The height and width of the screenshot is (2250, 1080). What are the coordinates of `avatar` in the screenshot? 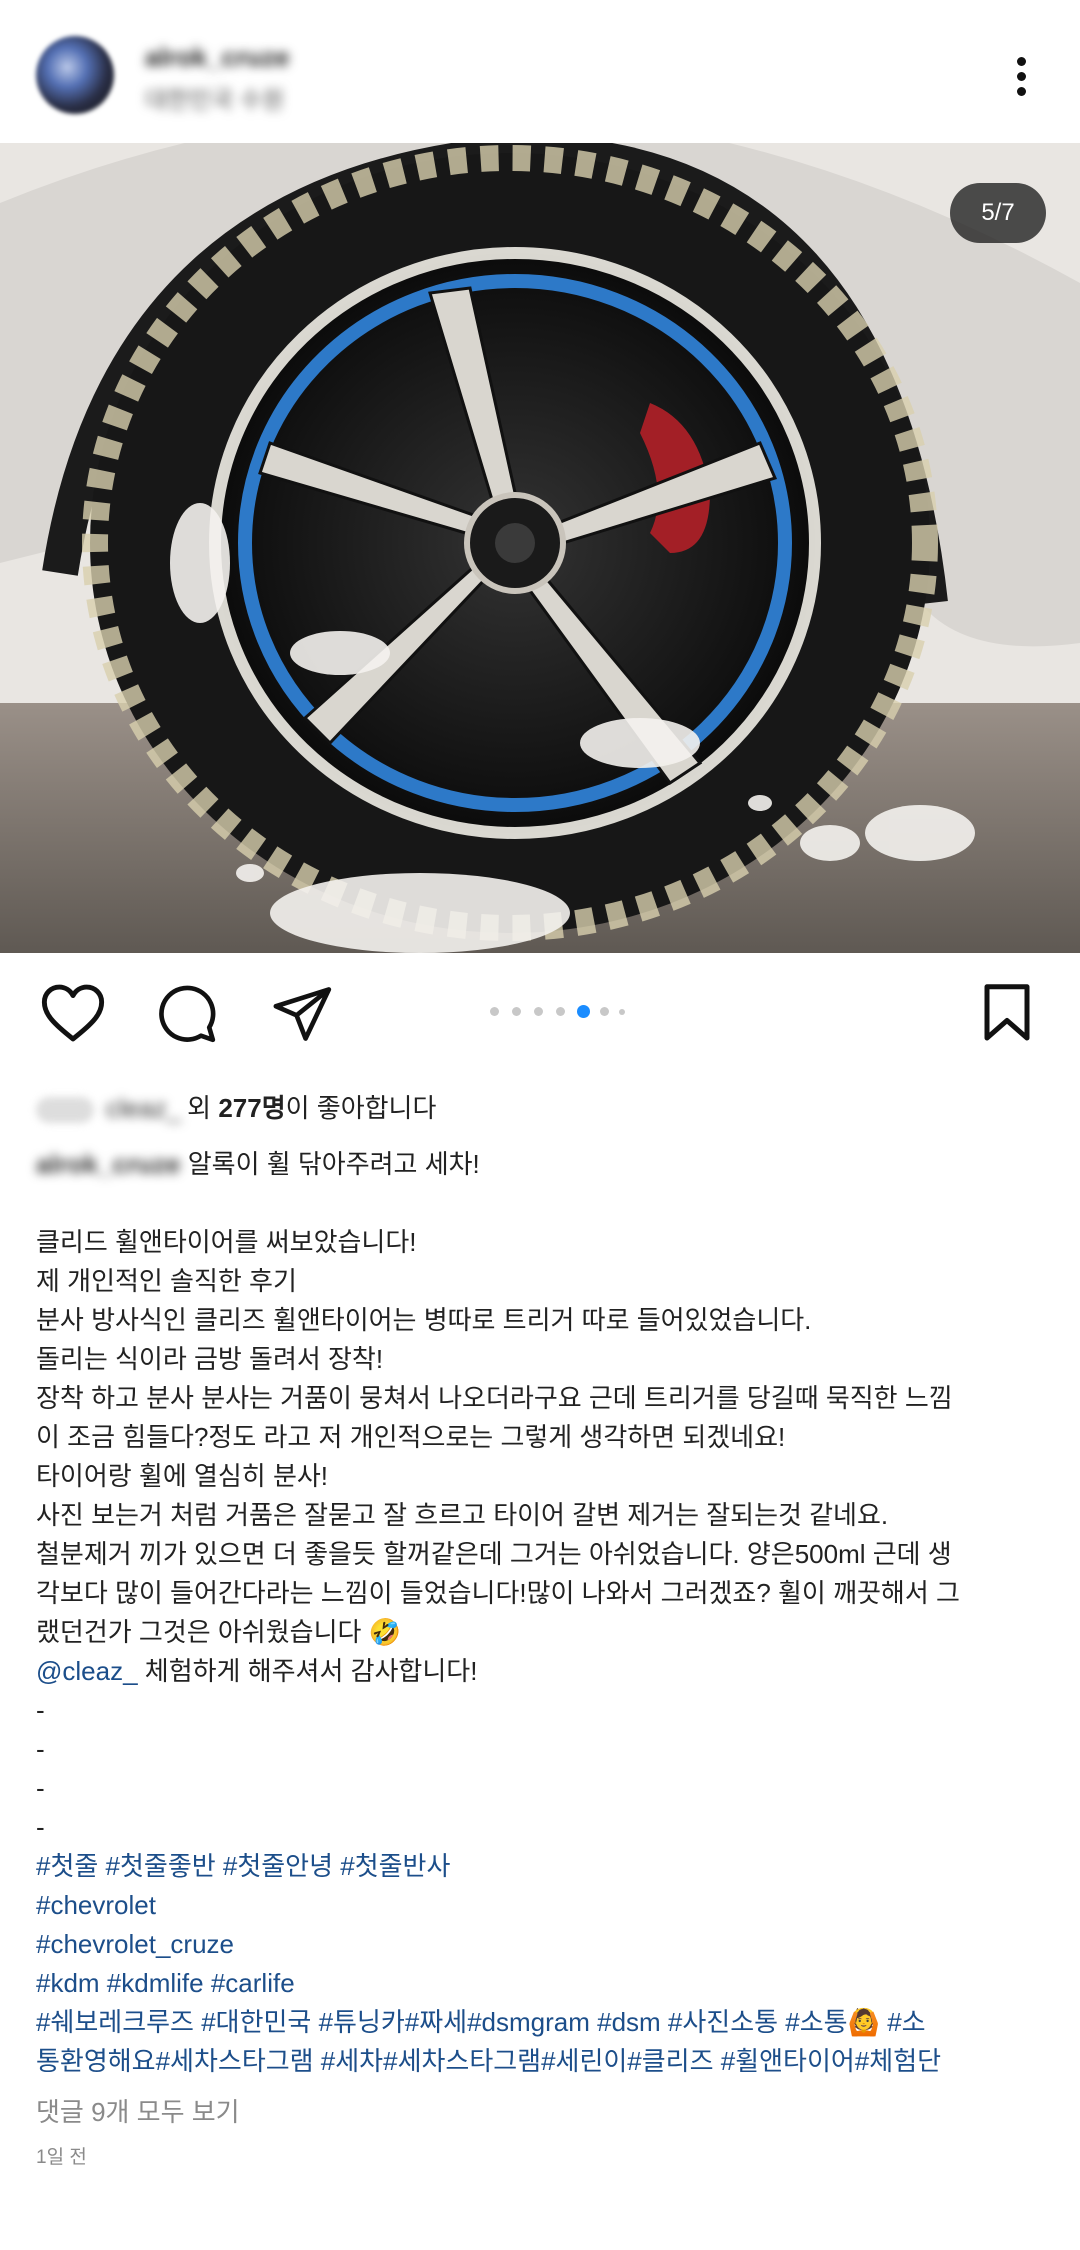 It's located at (75, 75).